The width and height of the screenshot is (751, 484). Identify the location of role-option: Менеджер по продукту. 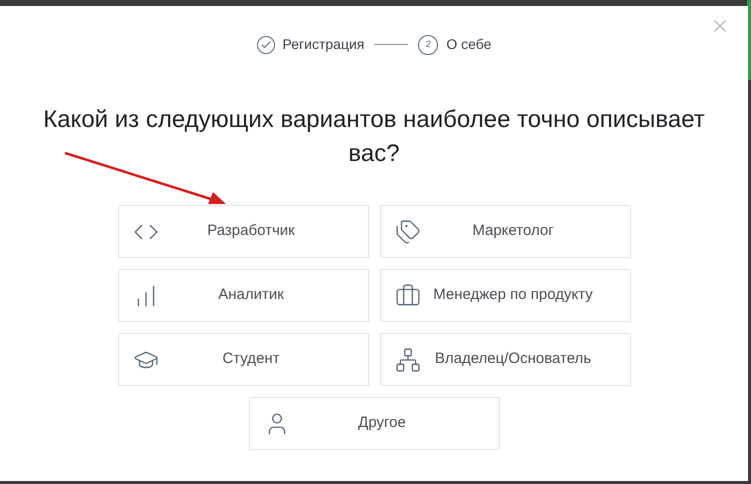
(505, 295).